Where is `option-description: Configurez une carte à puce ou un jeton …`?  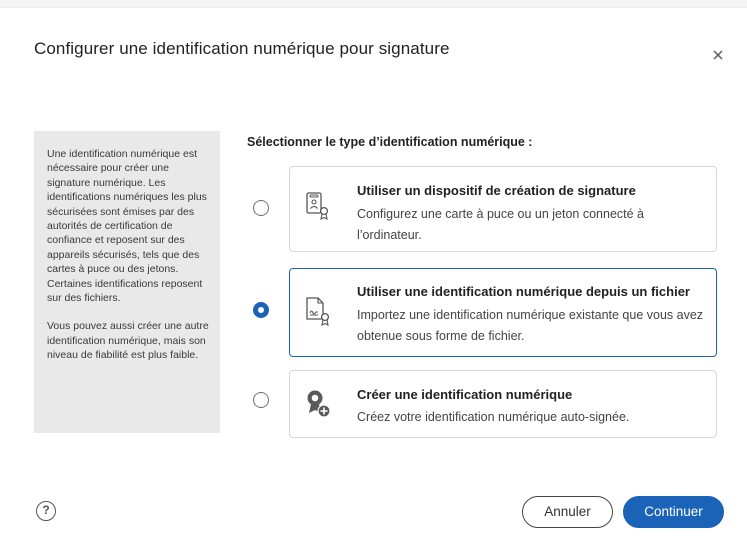 option-description: Configurez une carte à puce ou un jeton … is located at coordinates (501, 224).